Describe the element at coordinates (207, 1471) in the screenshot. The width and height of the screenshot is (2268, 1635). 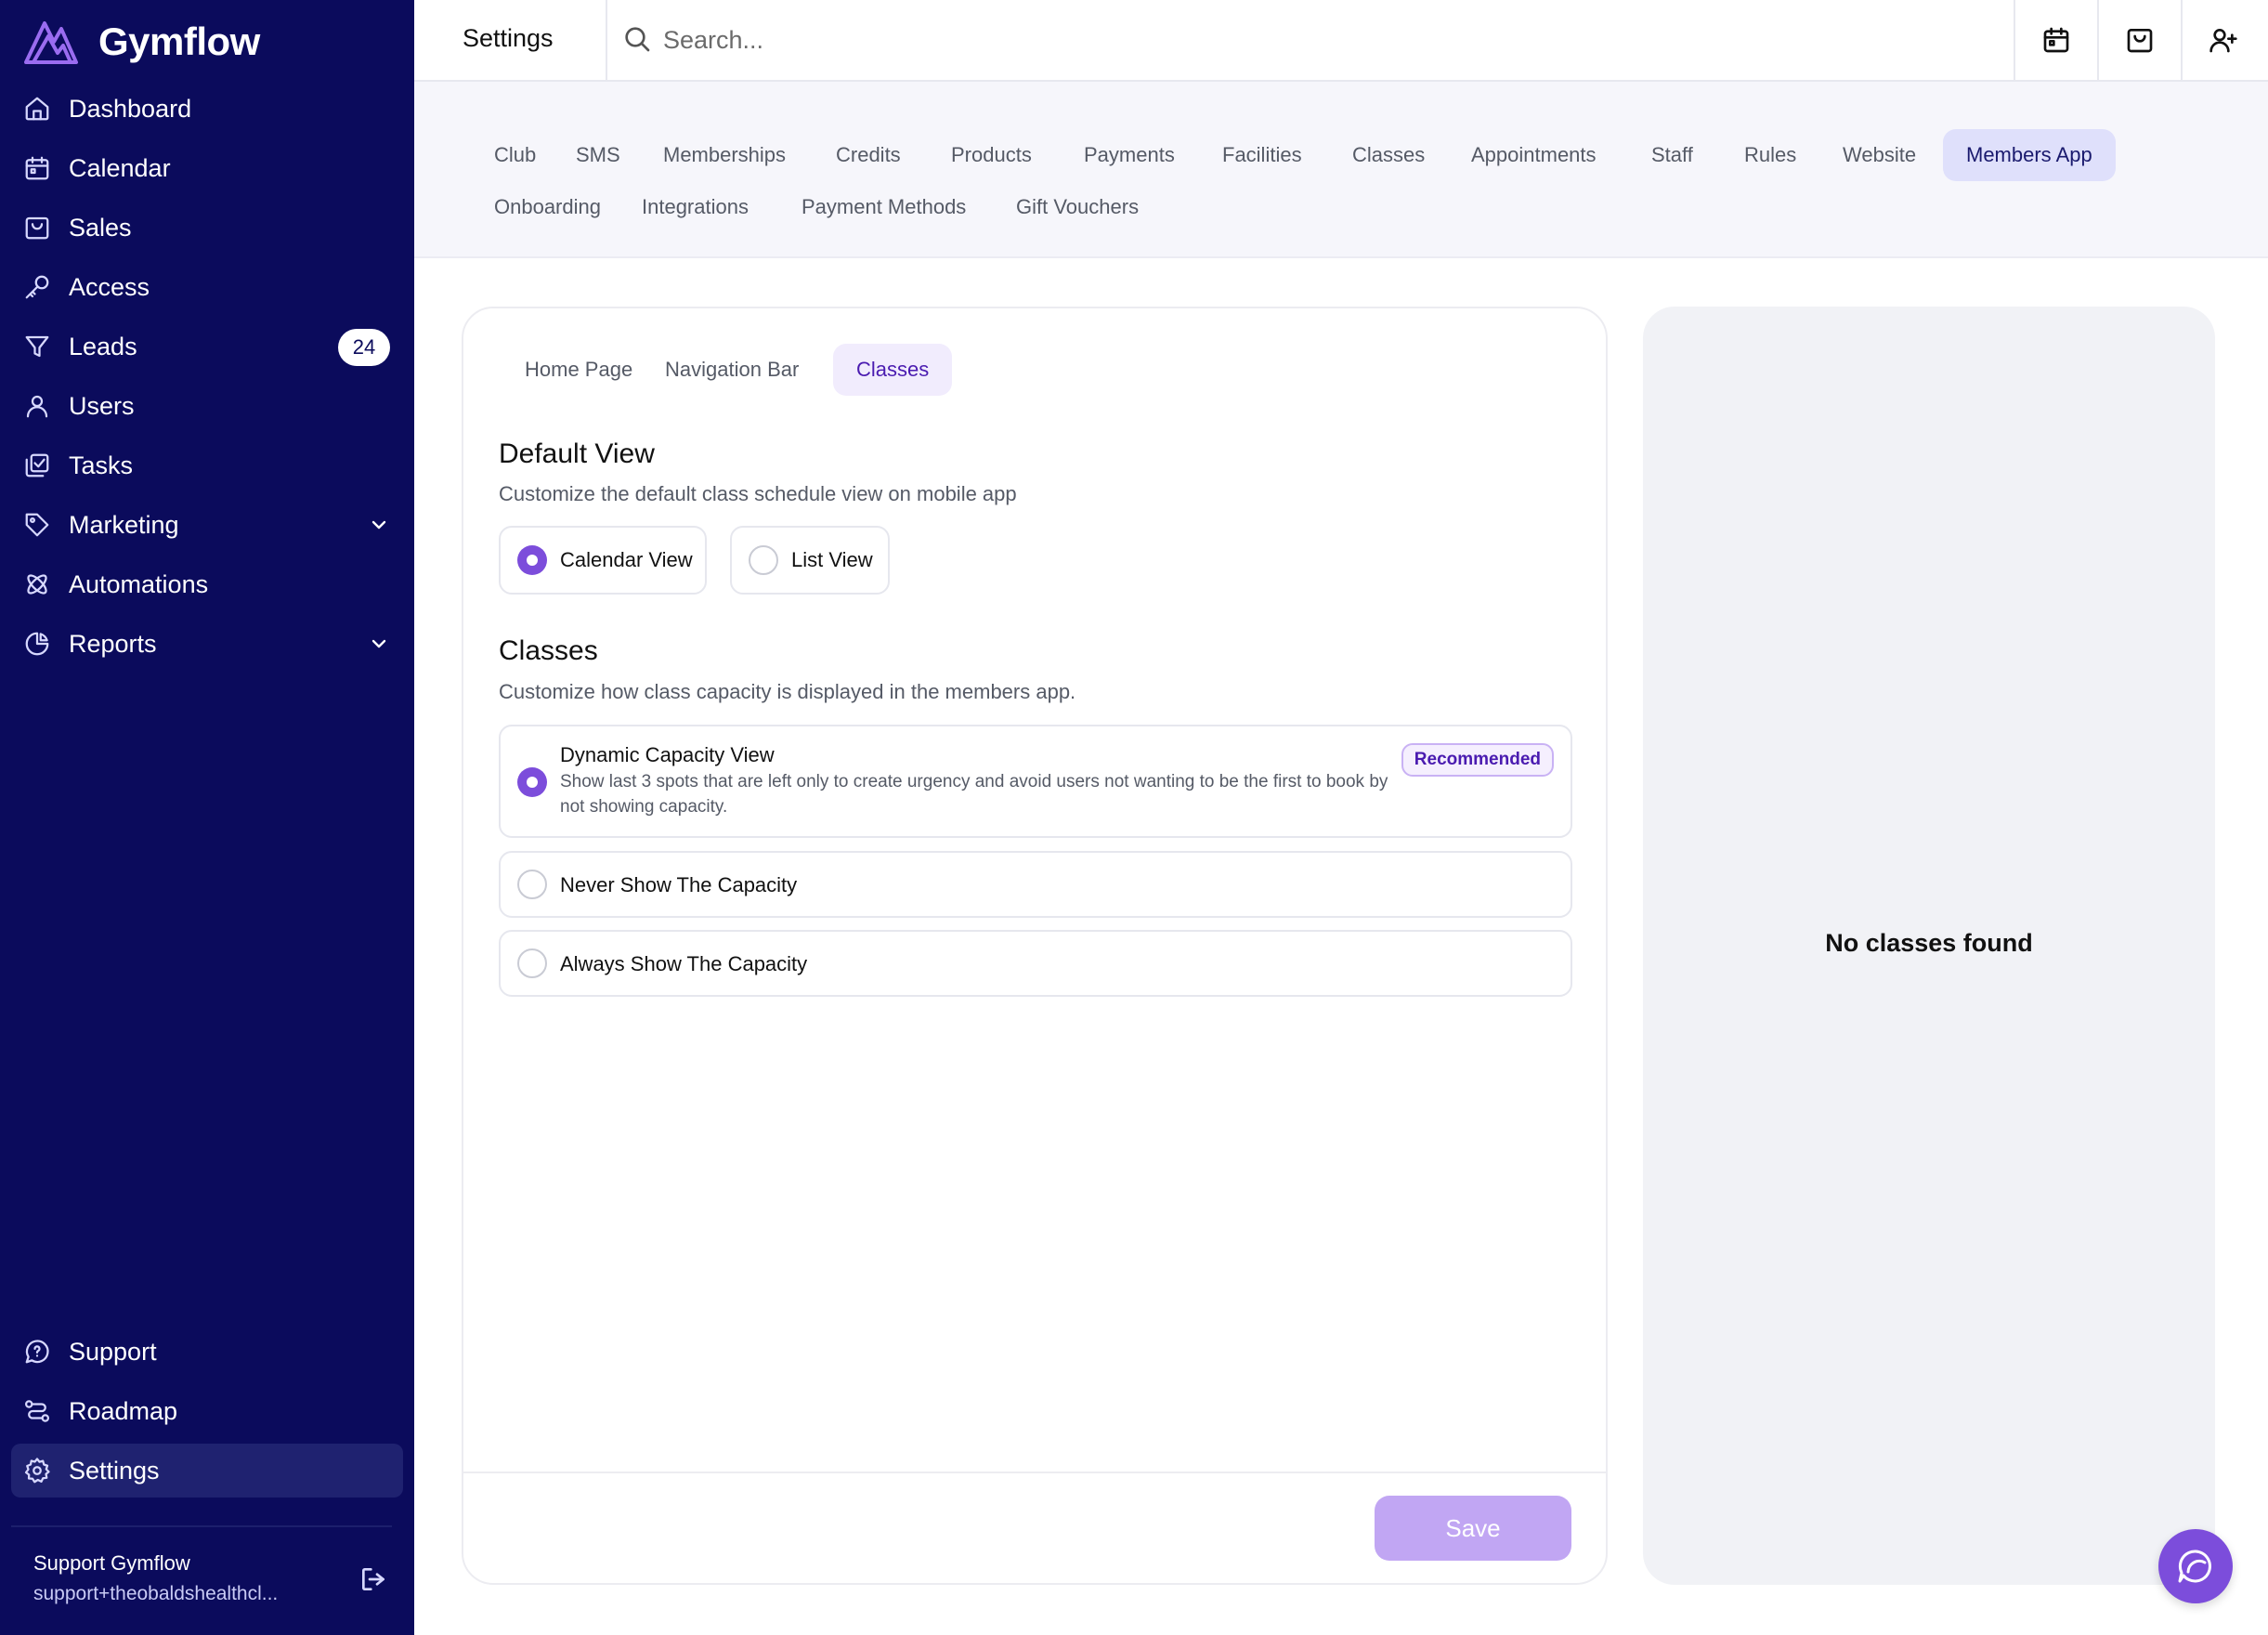
I see `sidebar-item-settings: Settings` at that location.